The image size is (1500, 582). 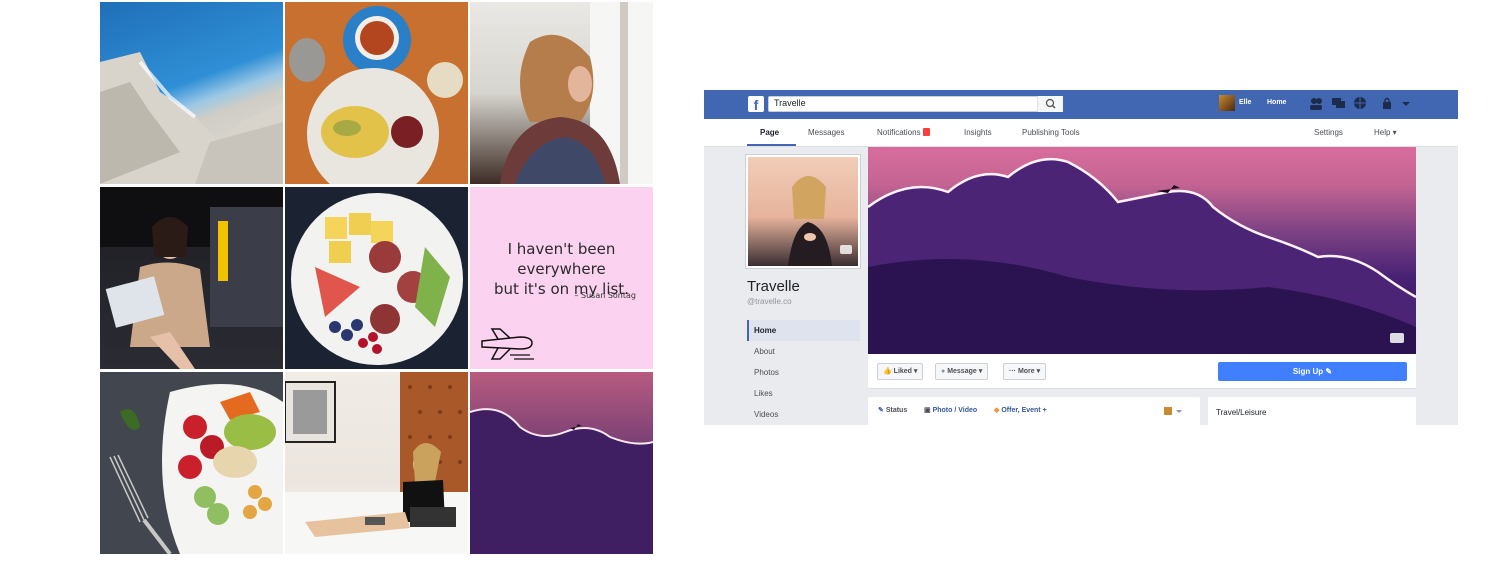 What do you see at coordinates (1276, 102) in the screenshot?
I see `home-link: Home` at bounding box center [1276, 102].